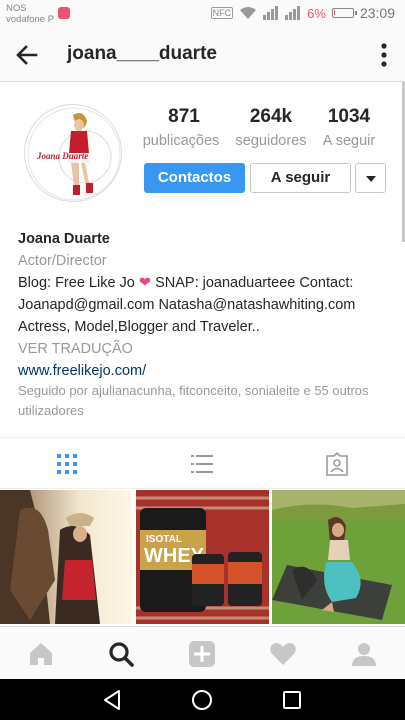 The width and height of the screenshot is (405, 720). What do you see at coordinates (271, 127) in the screenshot?
I see `stat-followers: 264k seguidores` at bounding box center [271, 127].